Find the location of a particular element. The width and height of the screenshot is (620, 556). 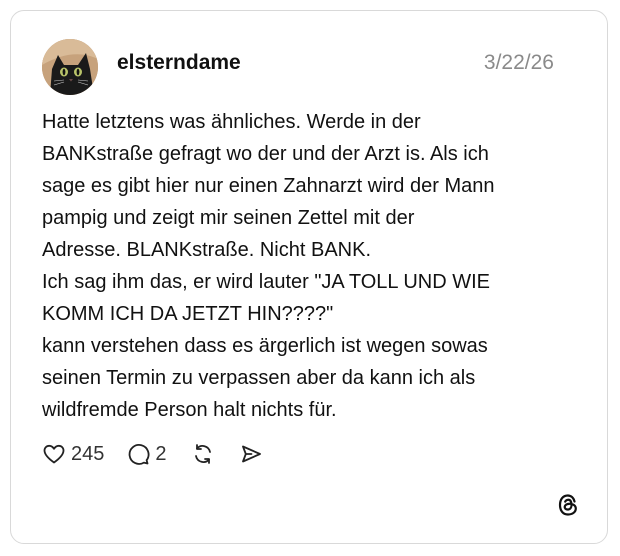

share-button is located at coordinates (251, 454).